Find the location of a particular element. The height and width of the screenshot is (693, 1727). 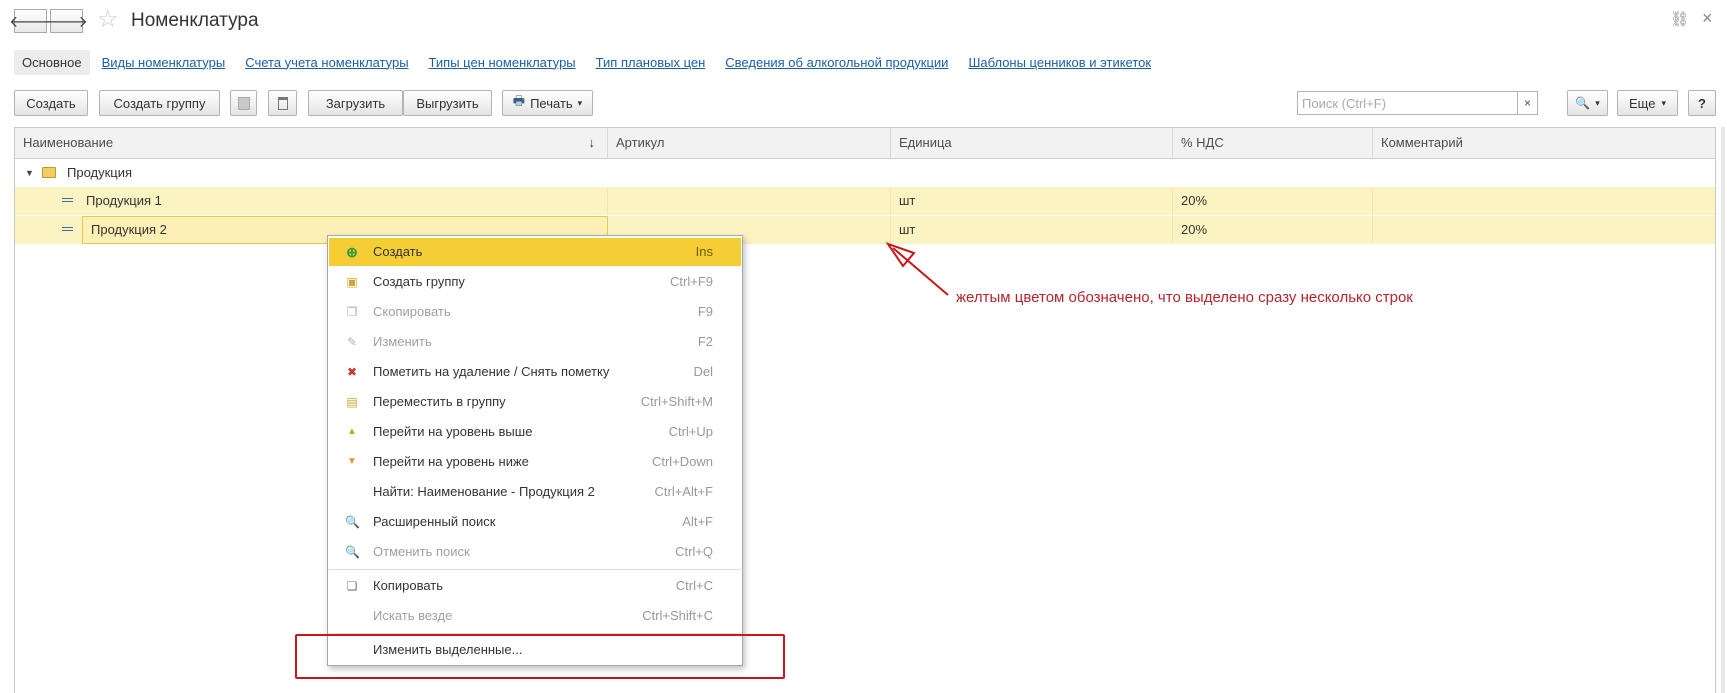

arrow-right-icon: 🡒 is located at coordinates (66, 22).